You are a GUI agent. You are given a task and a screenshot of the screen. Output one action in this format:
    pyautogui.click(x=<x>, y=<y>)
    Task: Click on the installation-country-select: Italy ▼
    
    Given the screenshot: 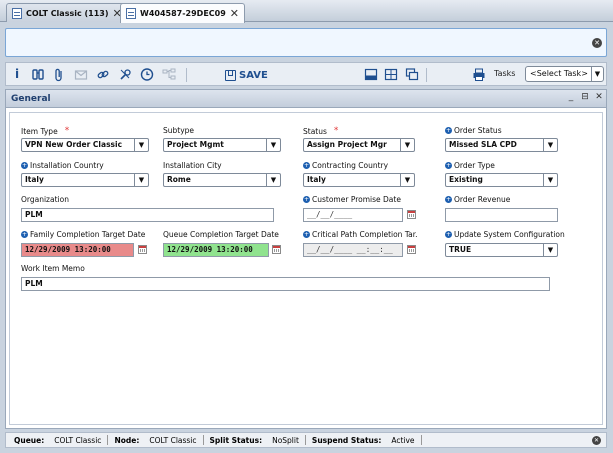 What is the action you would take?
    pyautogui.click(x=85, y=180)
    